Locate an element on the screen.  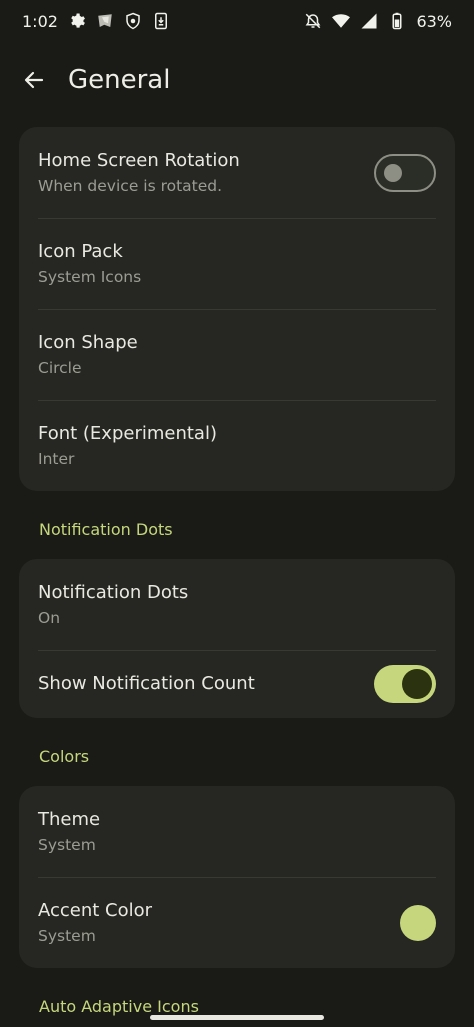
arrow-left-icon is located at coordinates (34, 80).